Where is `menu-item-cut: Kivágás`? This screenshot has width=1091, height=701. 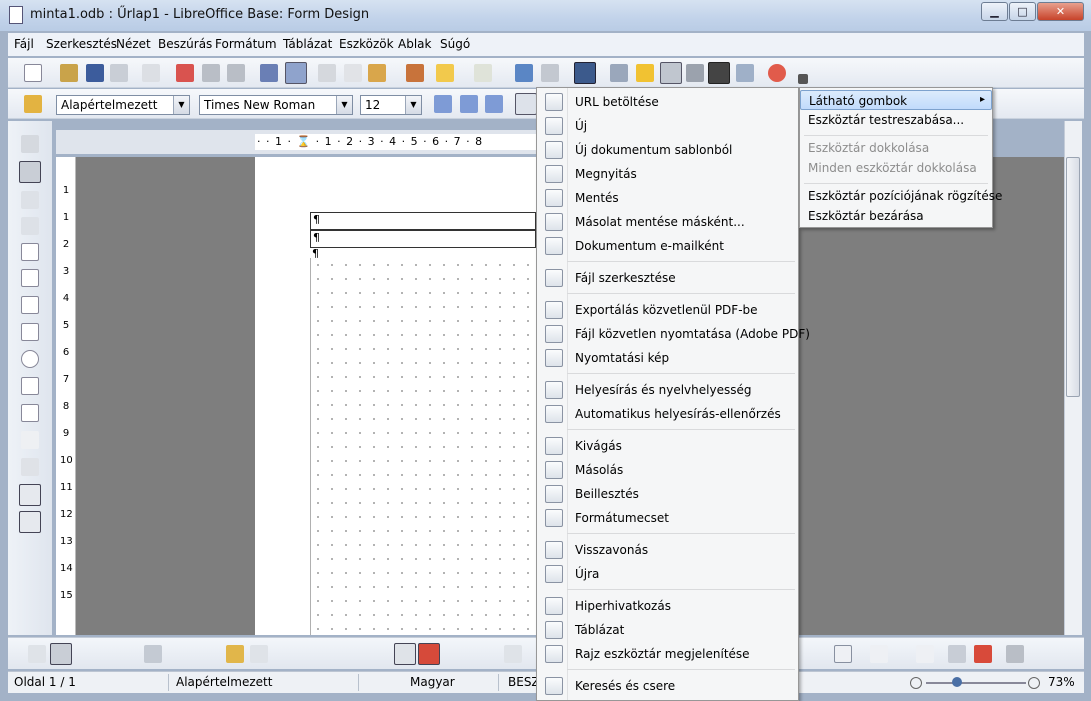
menu-item-cut: Kivágás is located at coordinates (667, 446).